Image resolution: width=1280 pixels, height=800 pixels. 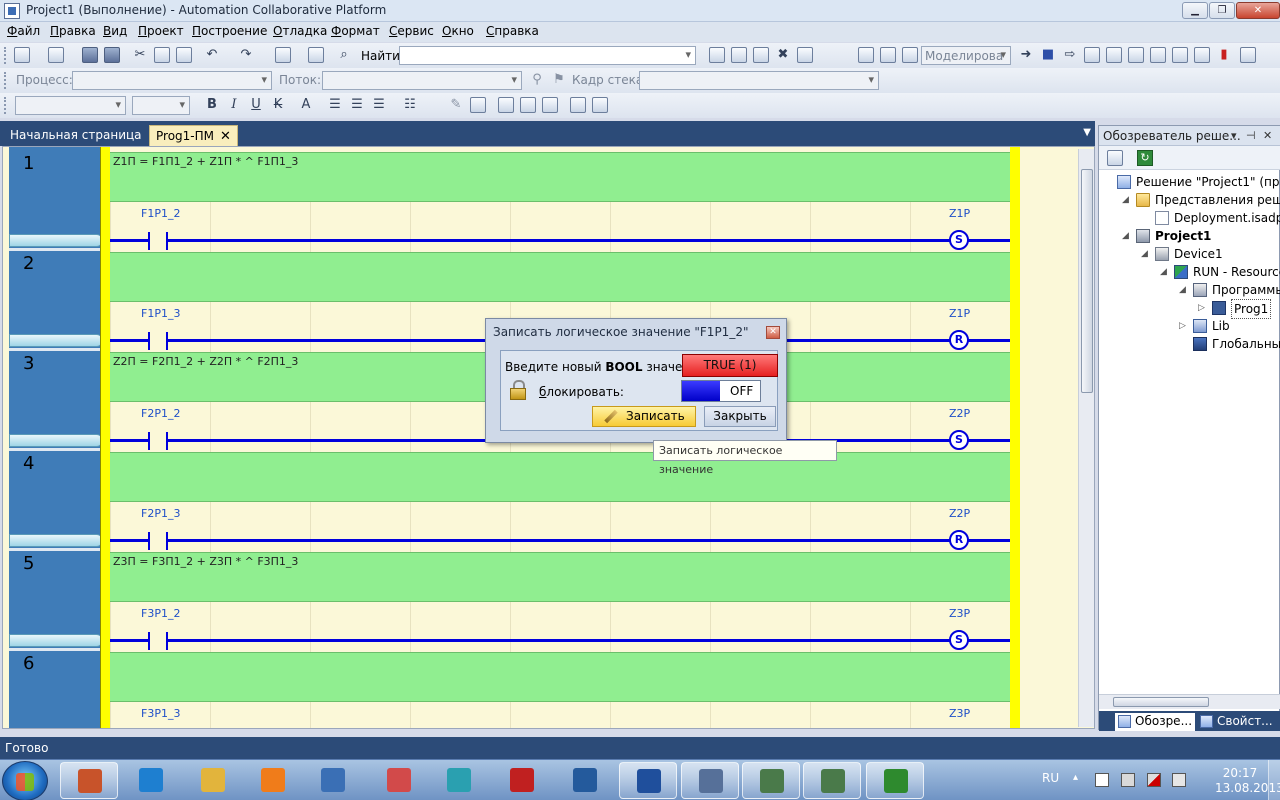 I want to click on options-icon, so click(x=1248, y=55).